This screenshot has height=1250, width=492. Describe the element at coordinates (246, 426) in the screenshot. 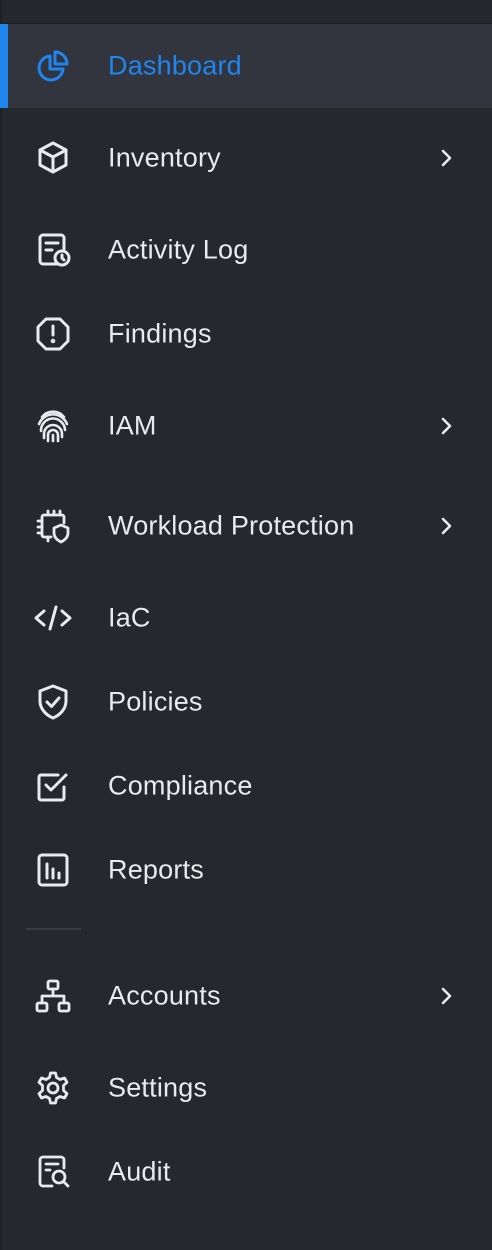

I see `nav-item-iam: IAM` at that location.